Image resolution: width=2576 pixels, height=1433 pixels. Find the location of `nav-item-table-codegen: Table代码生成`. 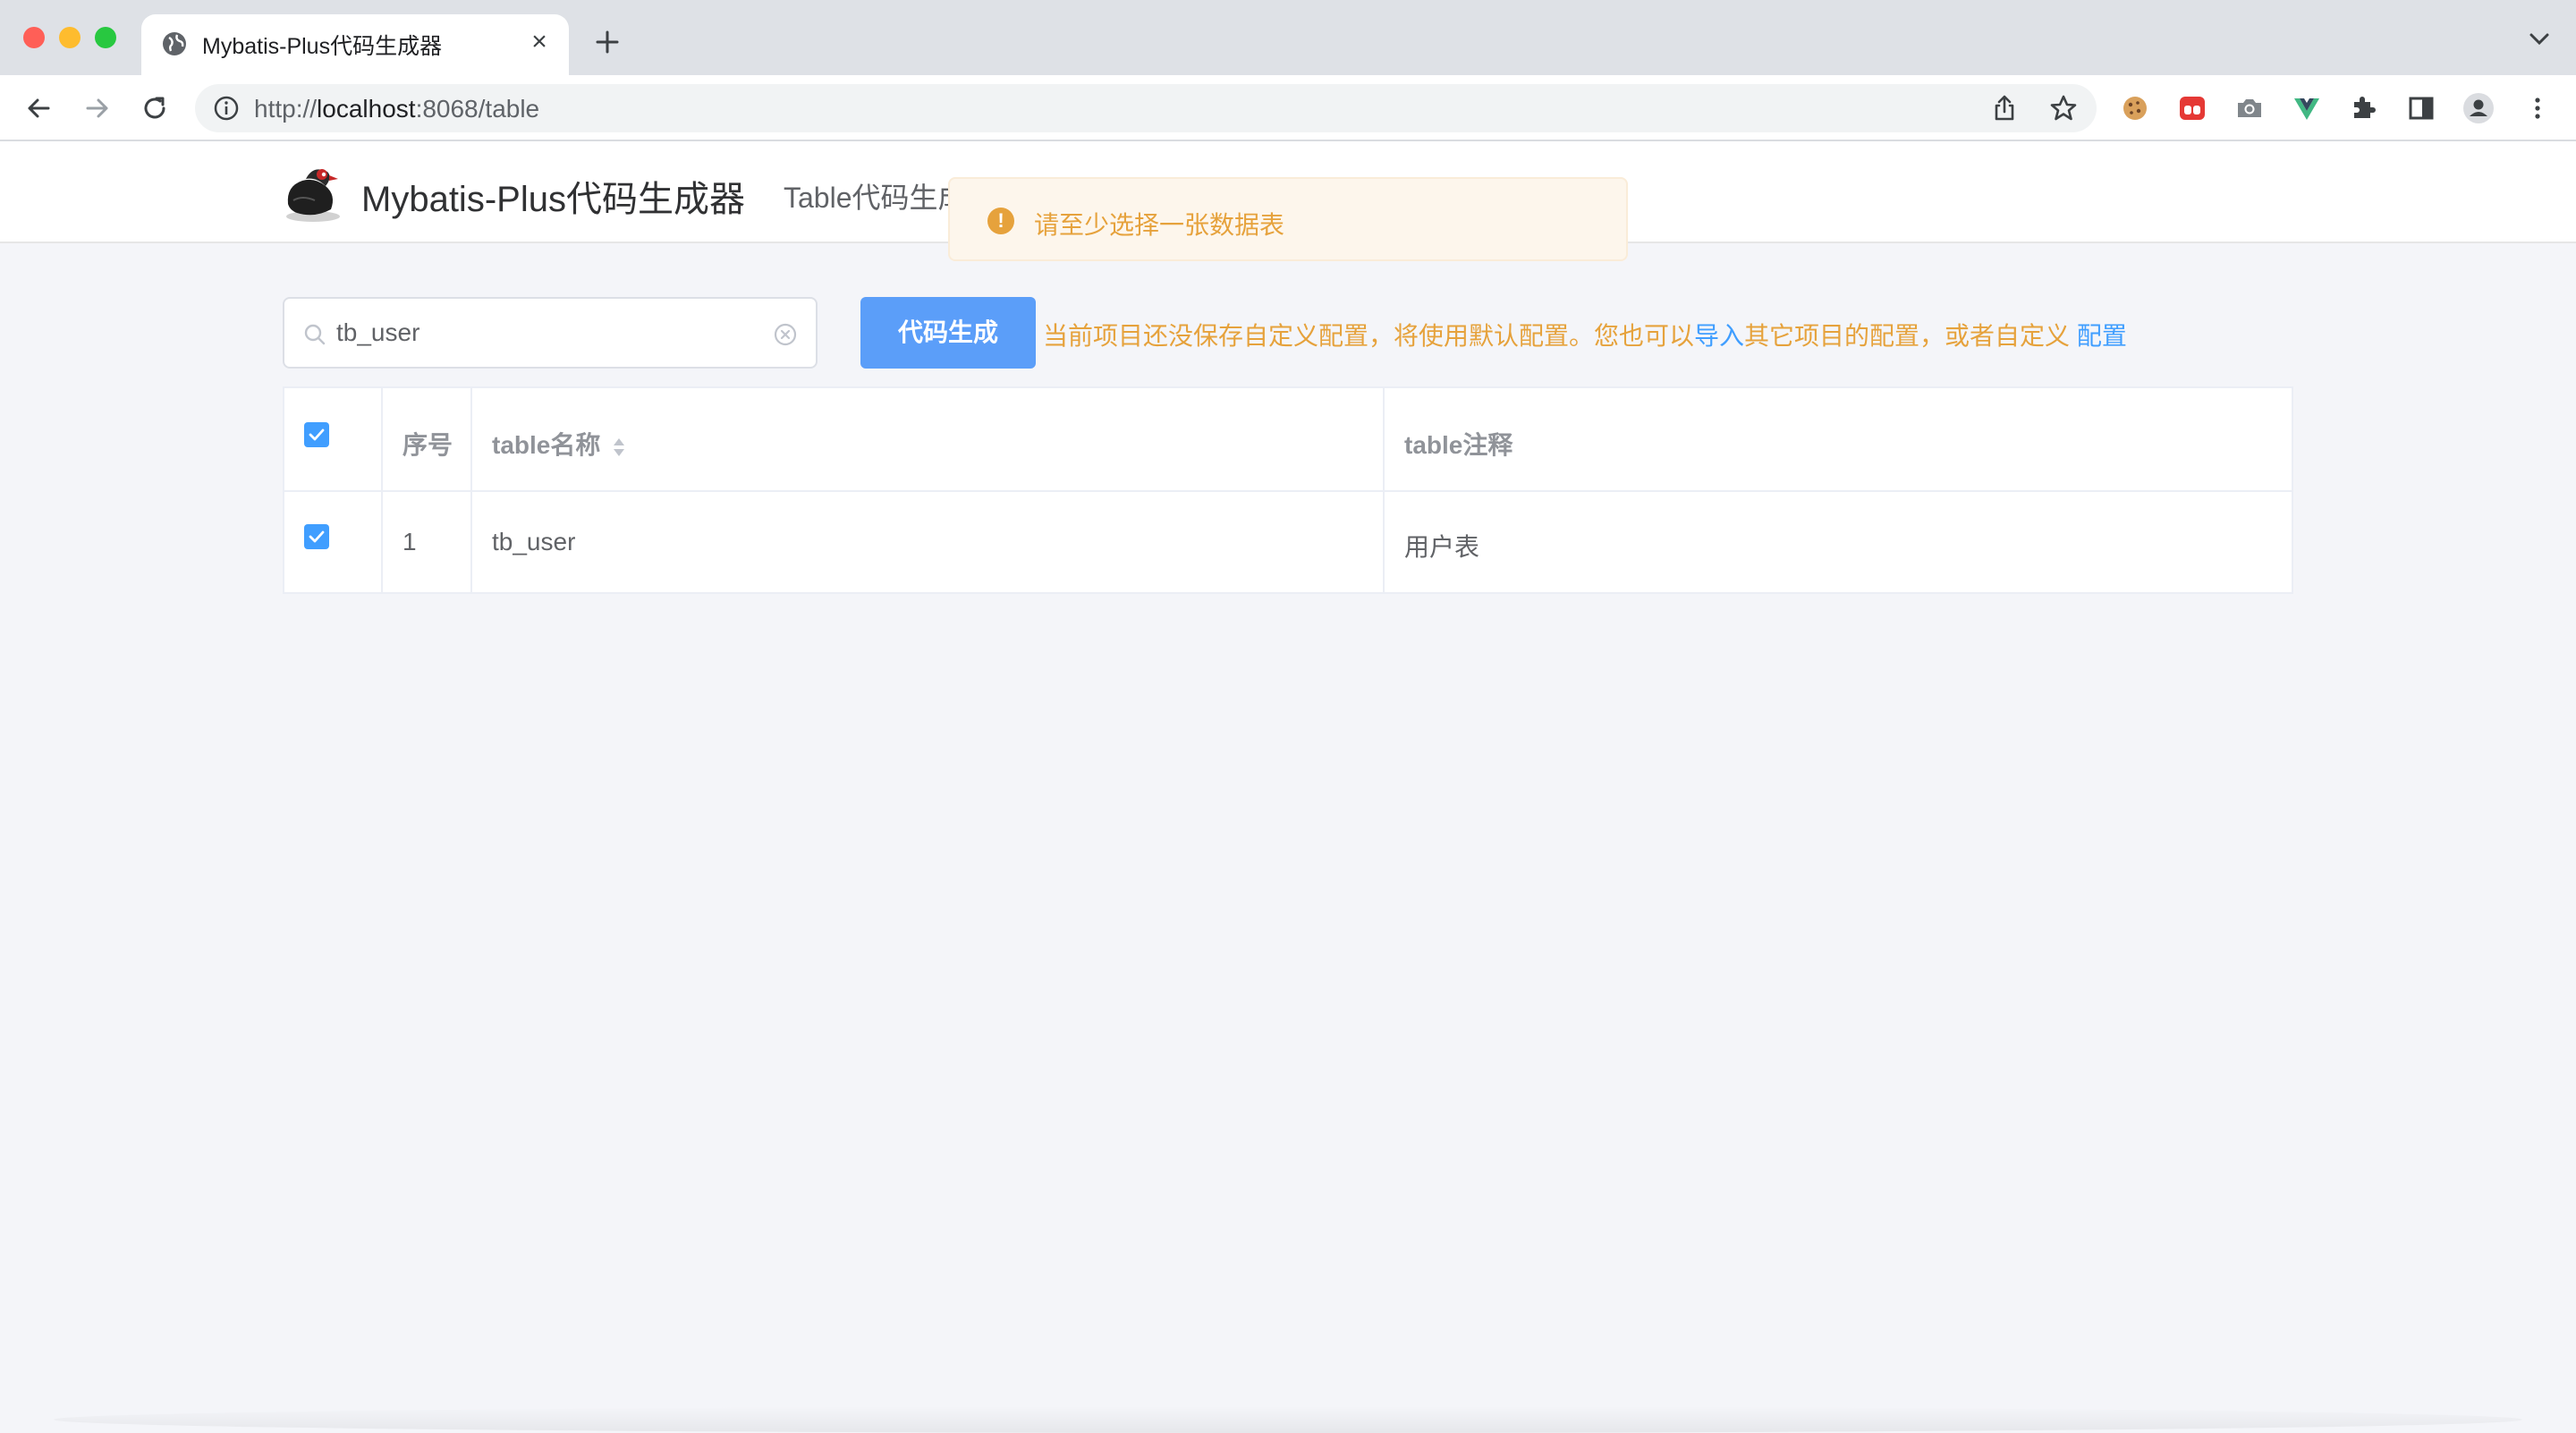

nav-item-table-codegen: Table代码生成 is located at coordinates (868, 195).